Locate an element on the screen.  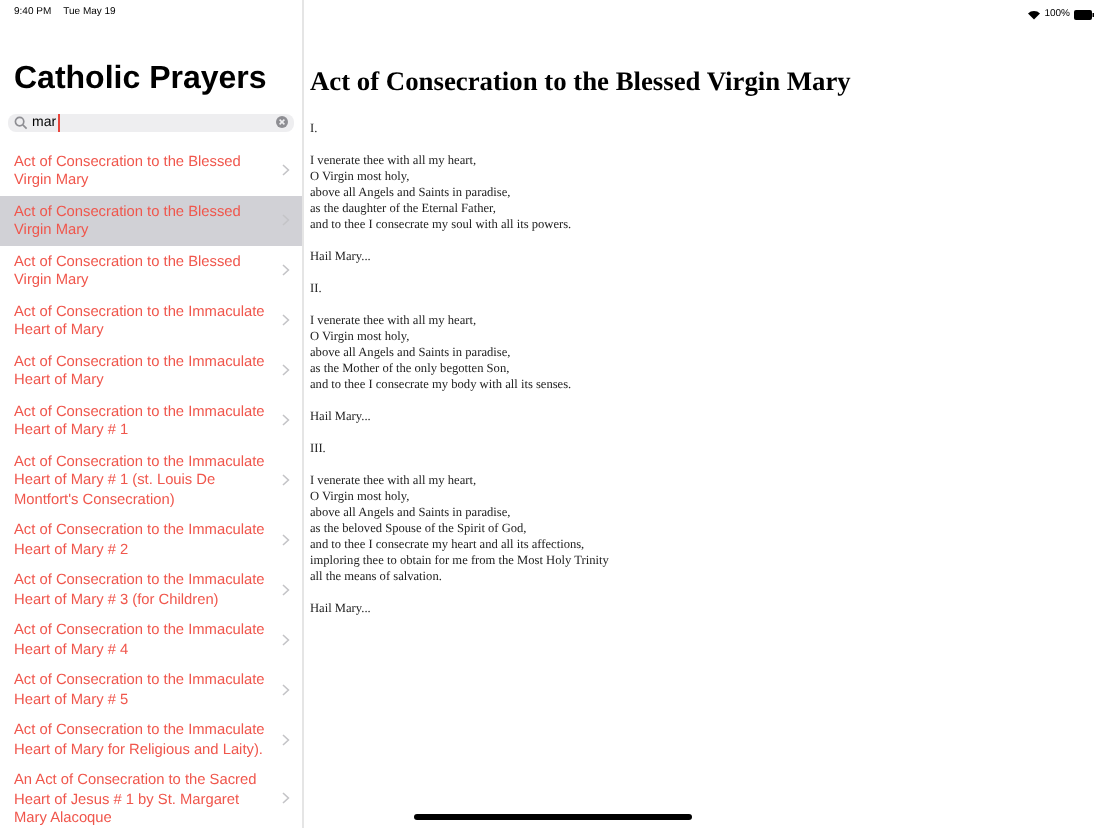
search-icon is located at coordinates (21, 122).